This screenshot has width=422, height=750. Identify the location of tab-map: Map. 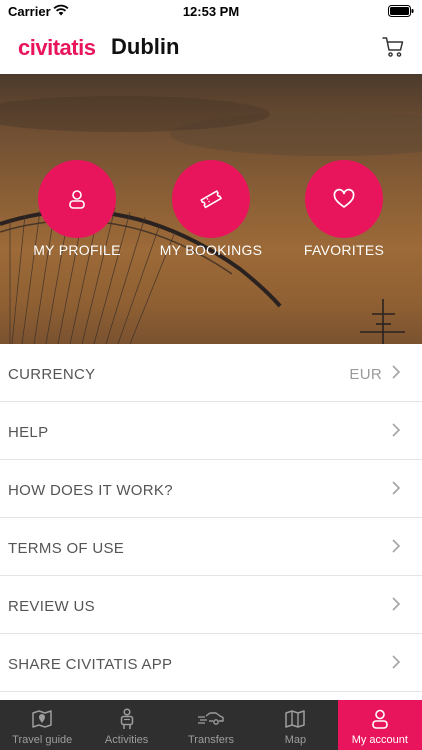
(295, 725).